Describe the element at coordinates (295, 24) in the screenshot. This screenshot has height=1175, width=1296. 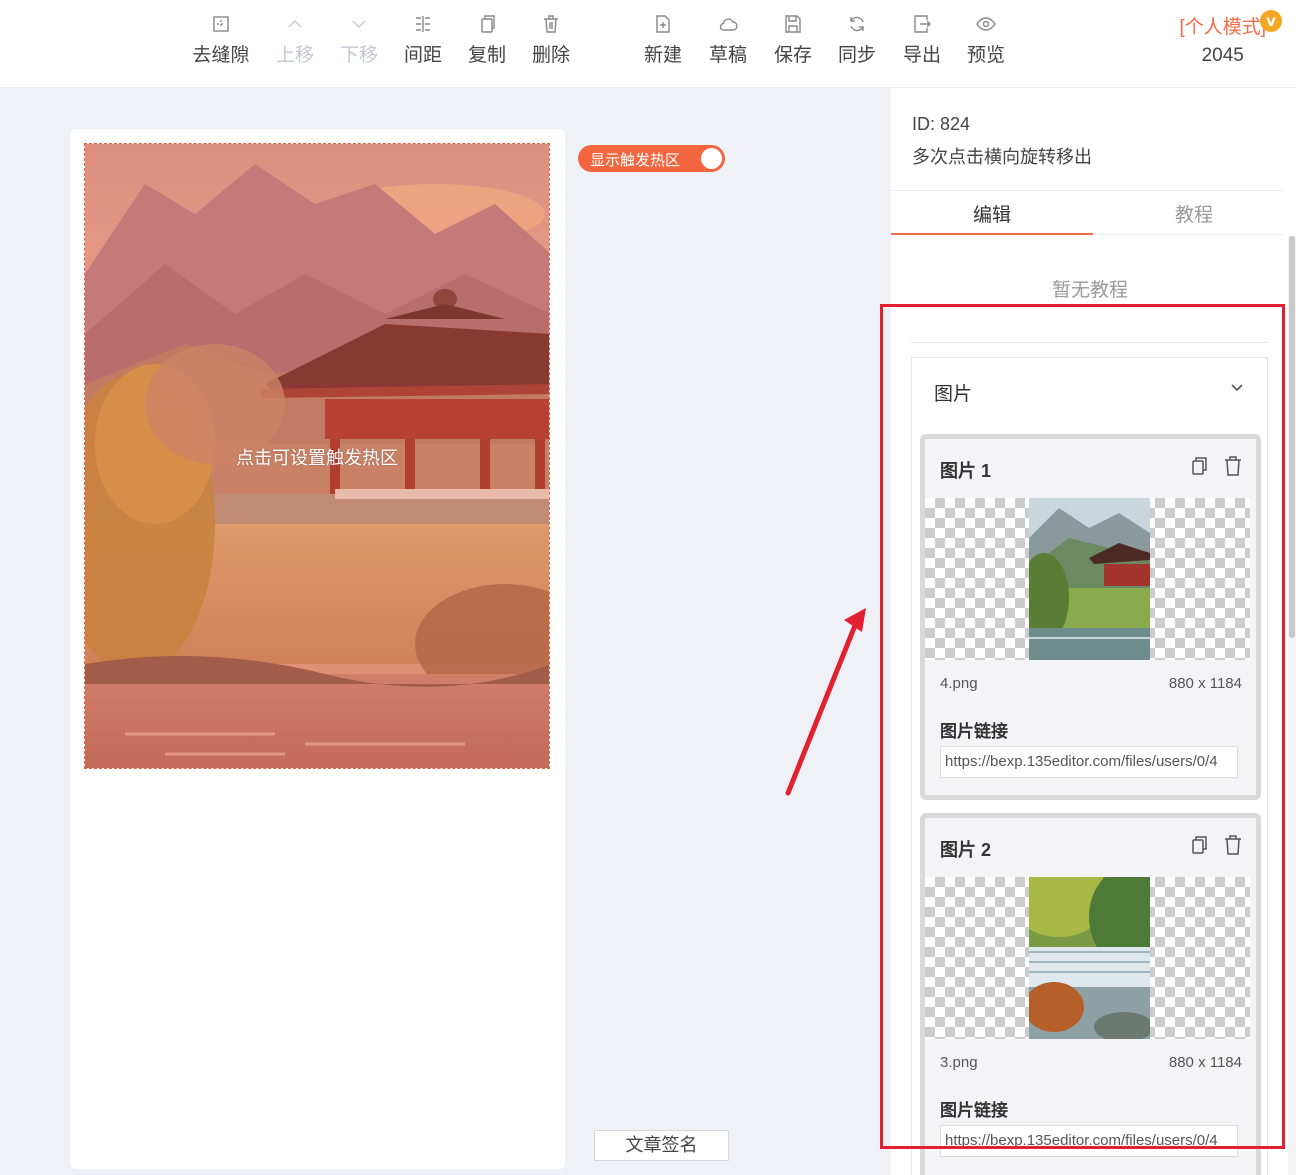
I see `chevron-up-icon` at that location.